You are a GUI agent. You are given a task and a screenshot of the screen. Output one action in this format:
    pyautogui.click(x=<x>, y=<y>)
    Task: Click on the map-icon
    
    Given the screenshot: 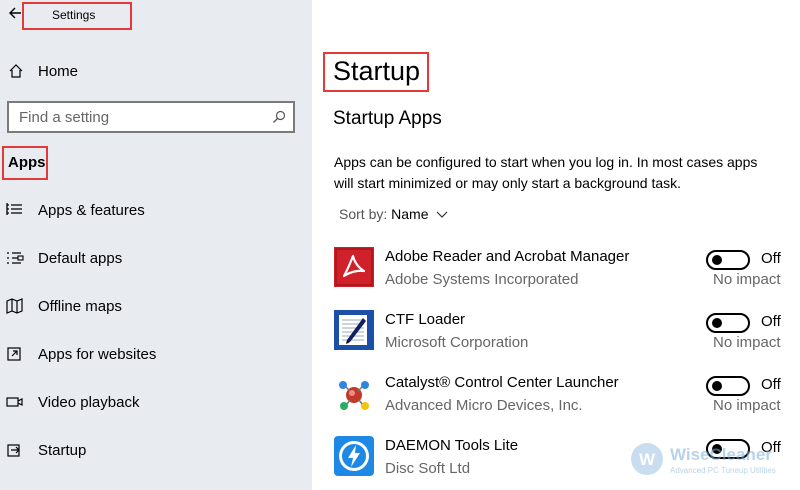 What is the action you would take?
    pyautogui.click(x=15, y=306)
    